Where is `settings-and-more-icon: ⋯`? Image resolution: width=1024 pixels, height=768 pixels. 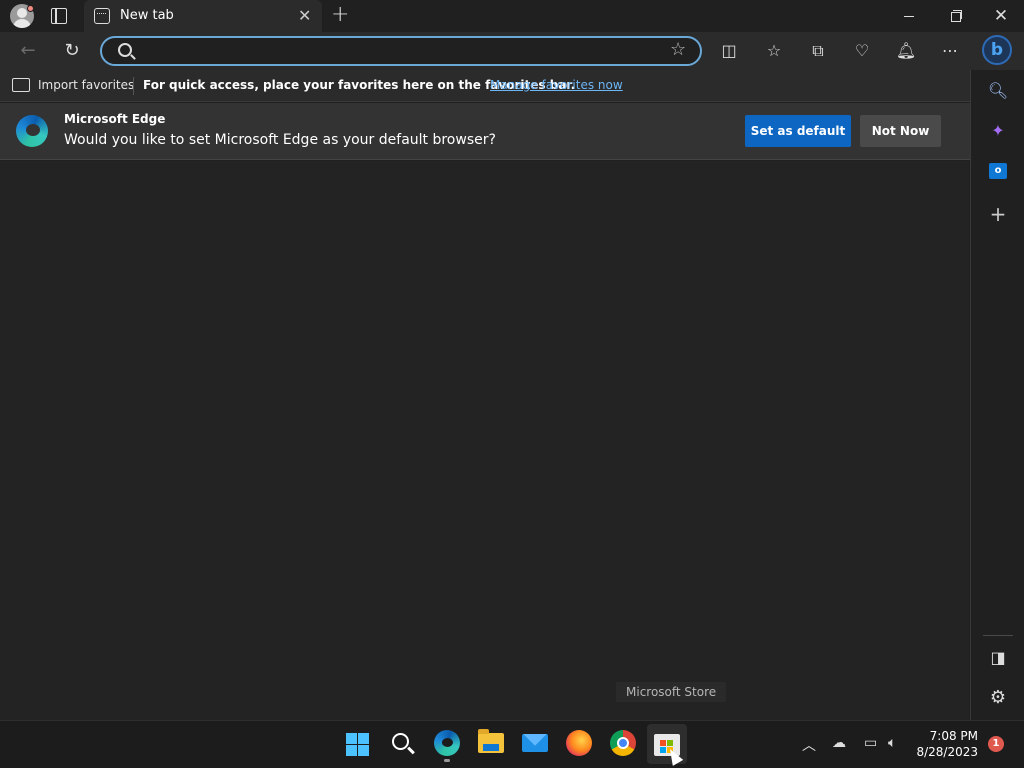
settings-and-more-icon: ⋯ is located at coordinates (950, 51).